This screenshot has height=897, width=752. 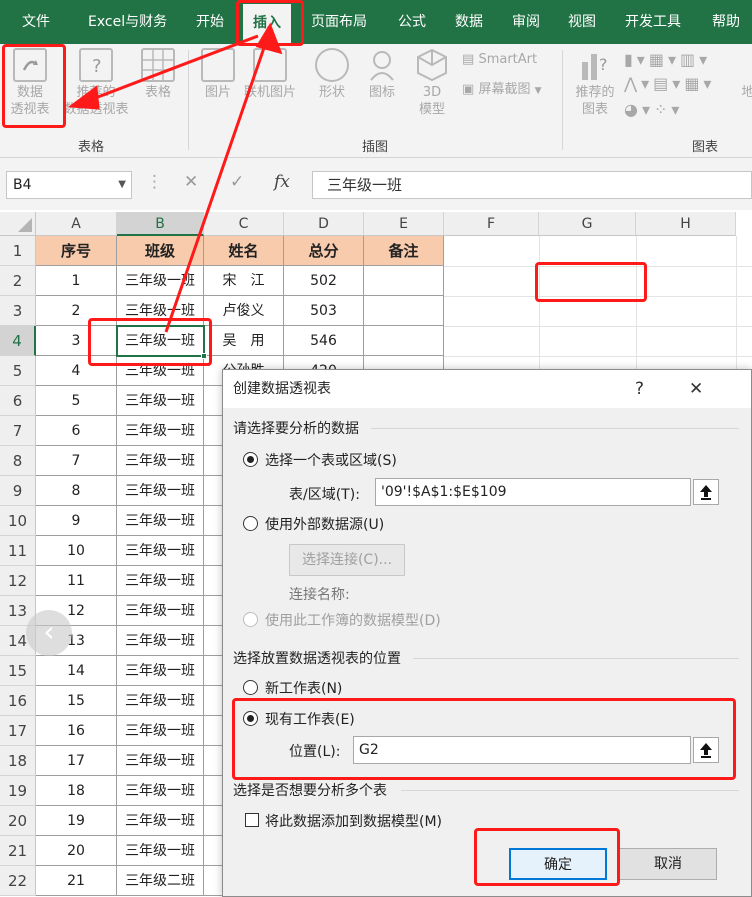 I want to click on arrow-to-pivot-button, so click(x=174, y=68).